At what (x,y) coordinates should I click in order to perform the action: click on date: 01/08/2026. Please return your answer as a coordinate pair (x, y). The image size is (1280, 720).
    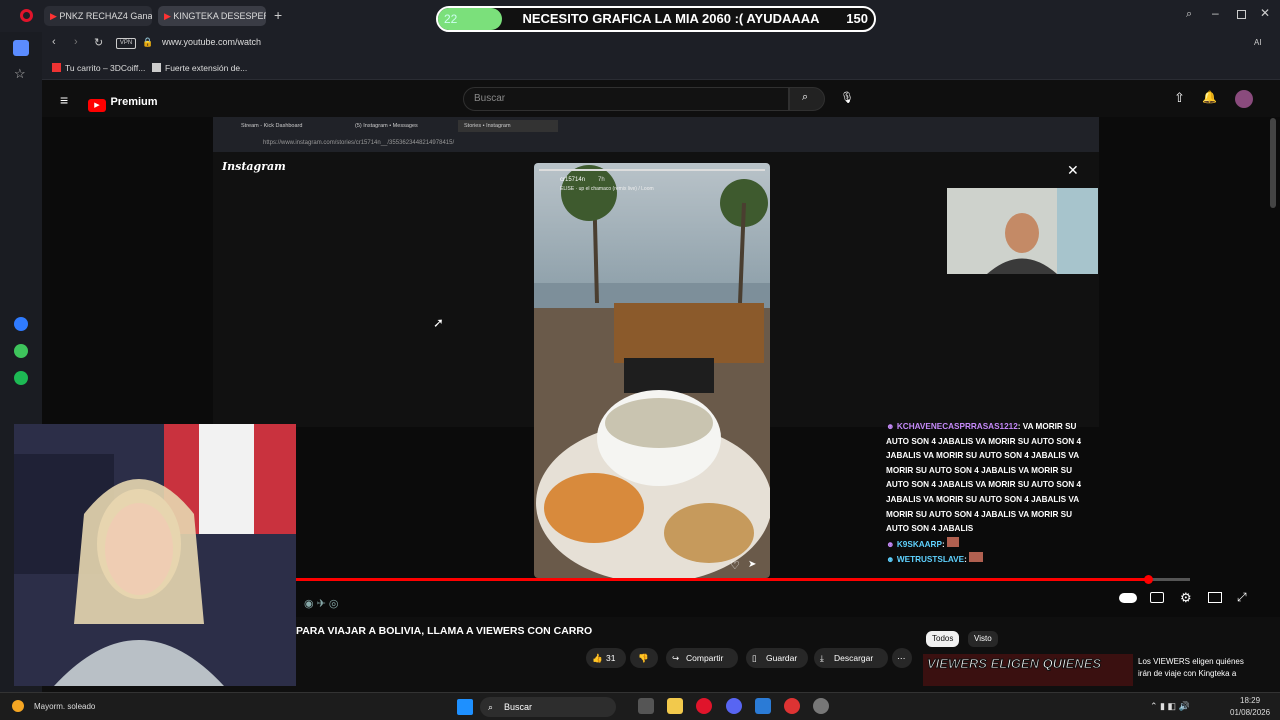
    Looking at the image, I should click on (1250, 712).